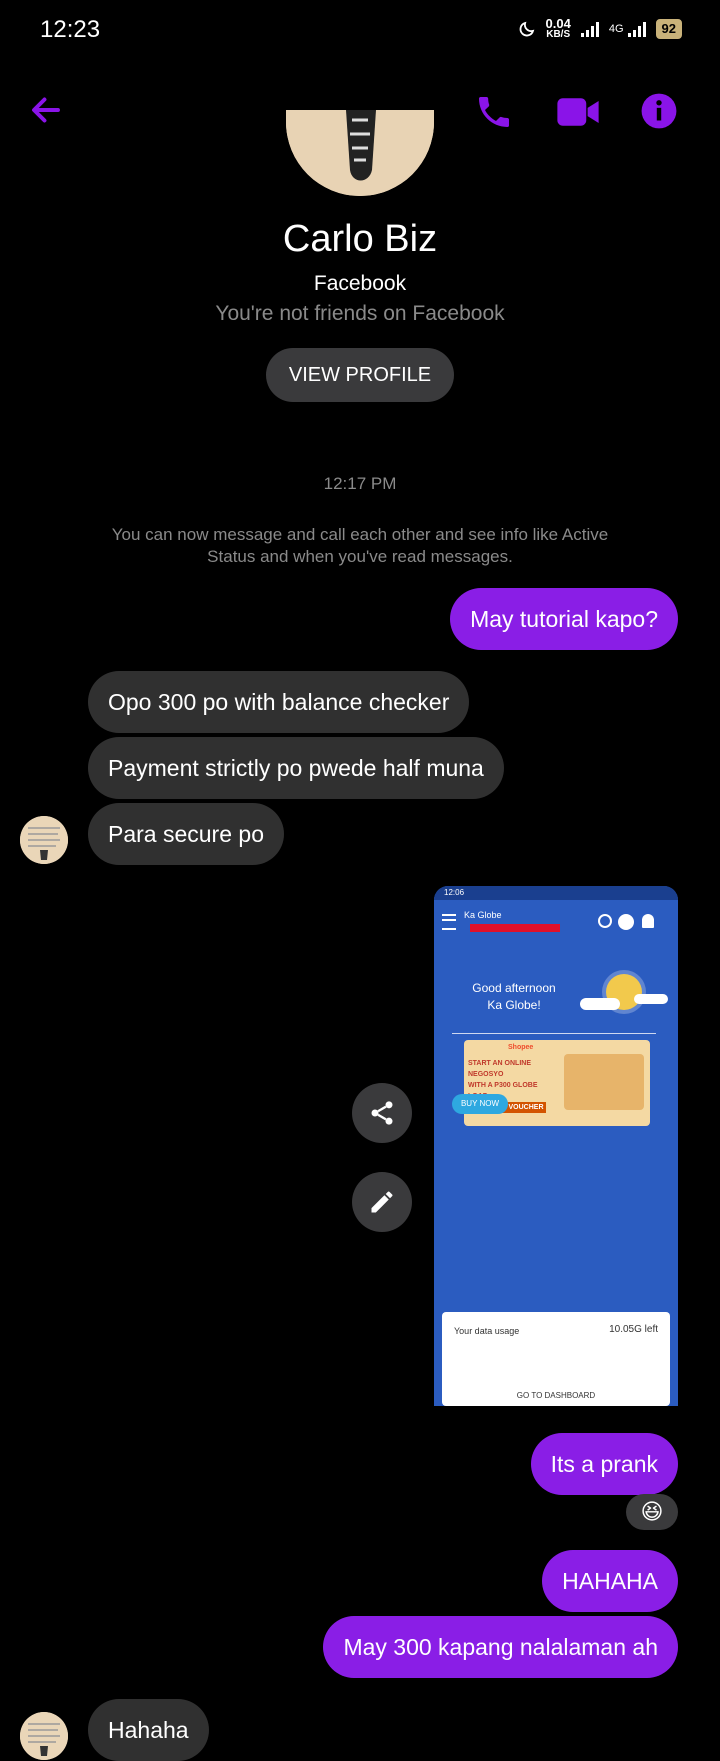 Image resolution: width=720 pixels, height=1761 pixels. What do you see at coordinates (449, 922) in the screenshot?
I see `menu-icon` at bounding box center [449, 922].